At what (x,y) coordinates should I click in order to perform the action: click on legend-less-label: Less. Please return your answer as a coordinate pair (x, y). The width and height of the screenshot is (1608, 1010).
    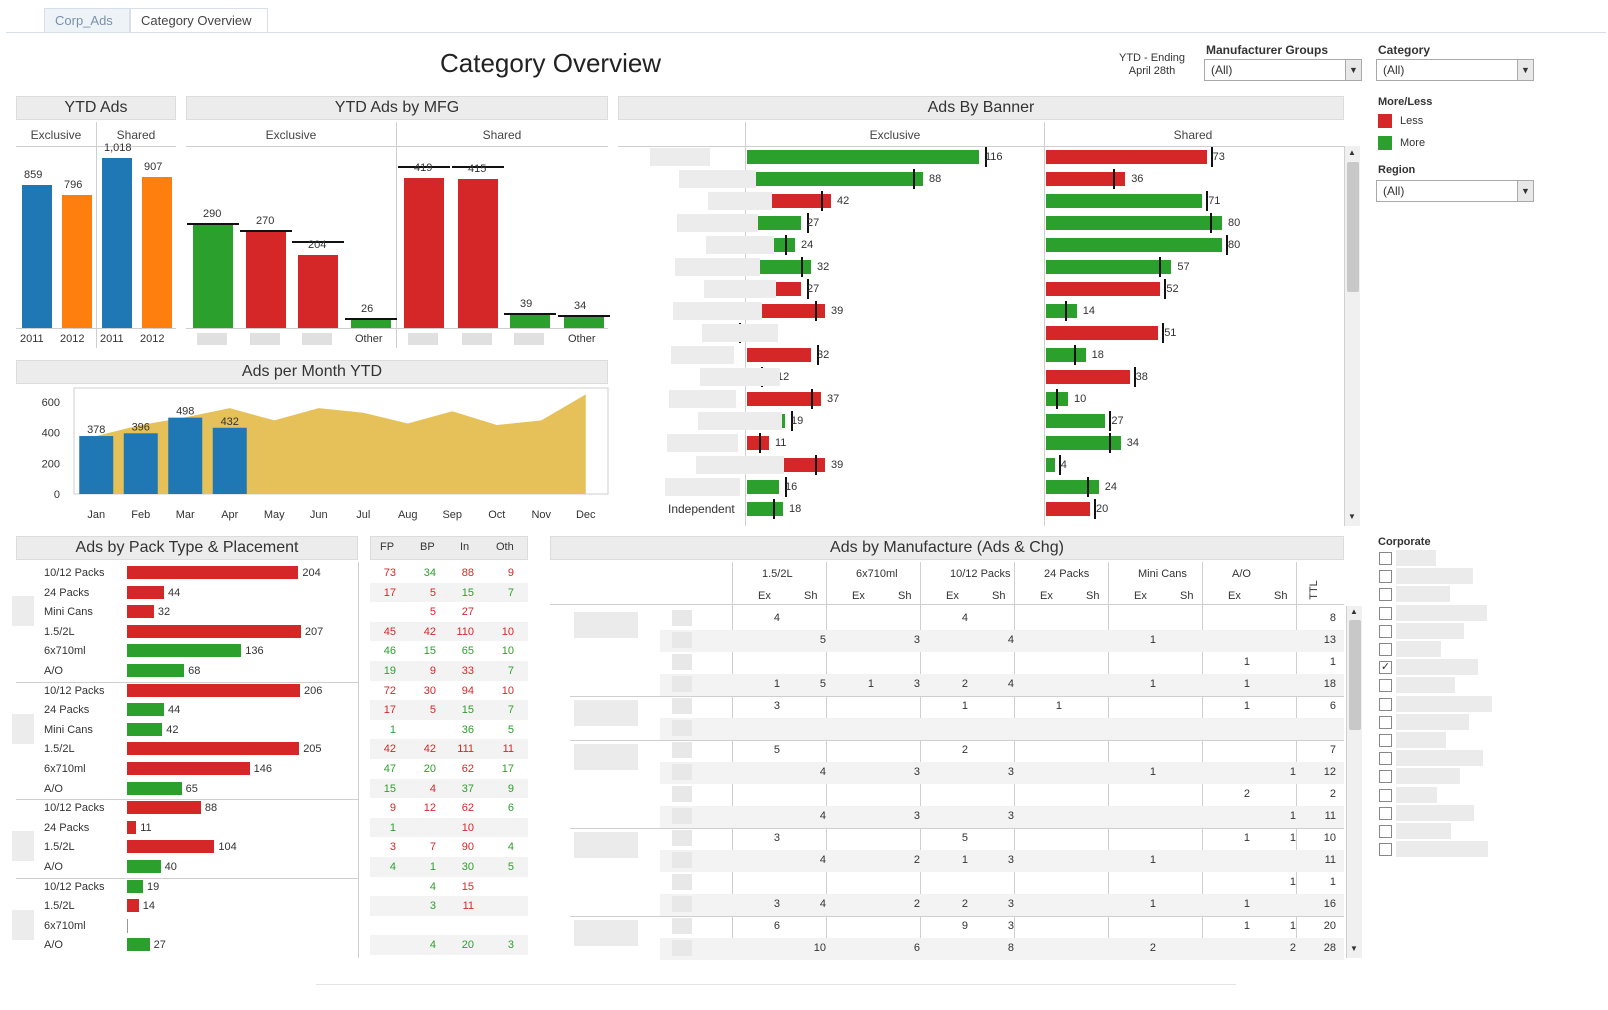
    Looking at the image, I should click on (1412, 121).